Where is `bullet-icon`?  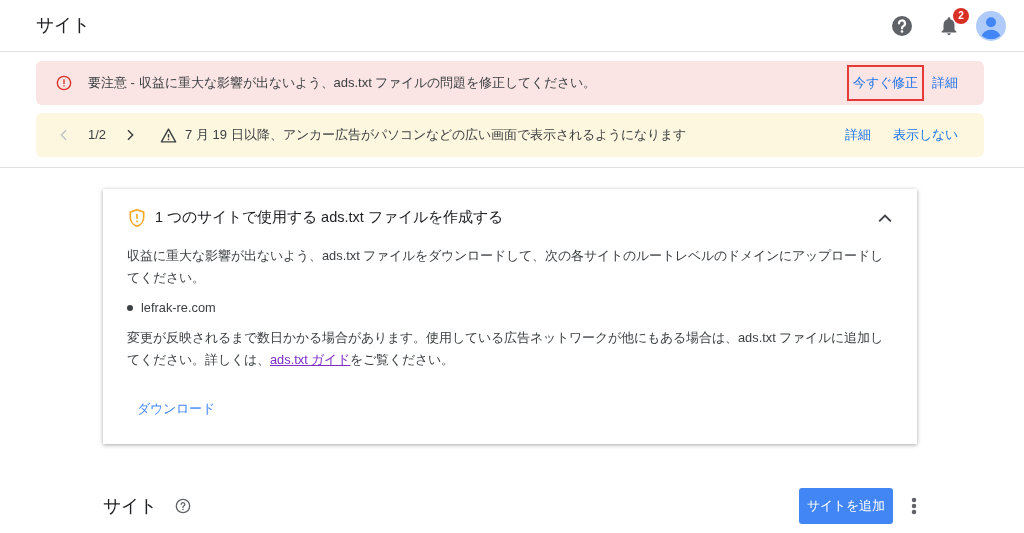
bullet-icon is located at coordinates (130, 307).